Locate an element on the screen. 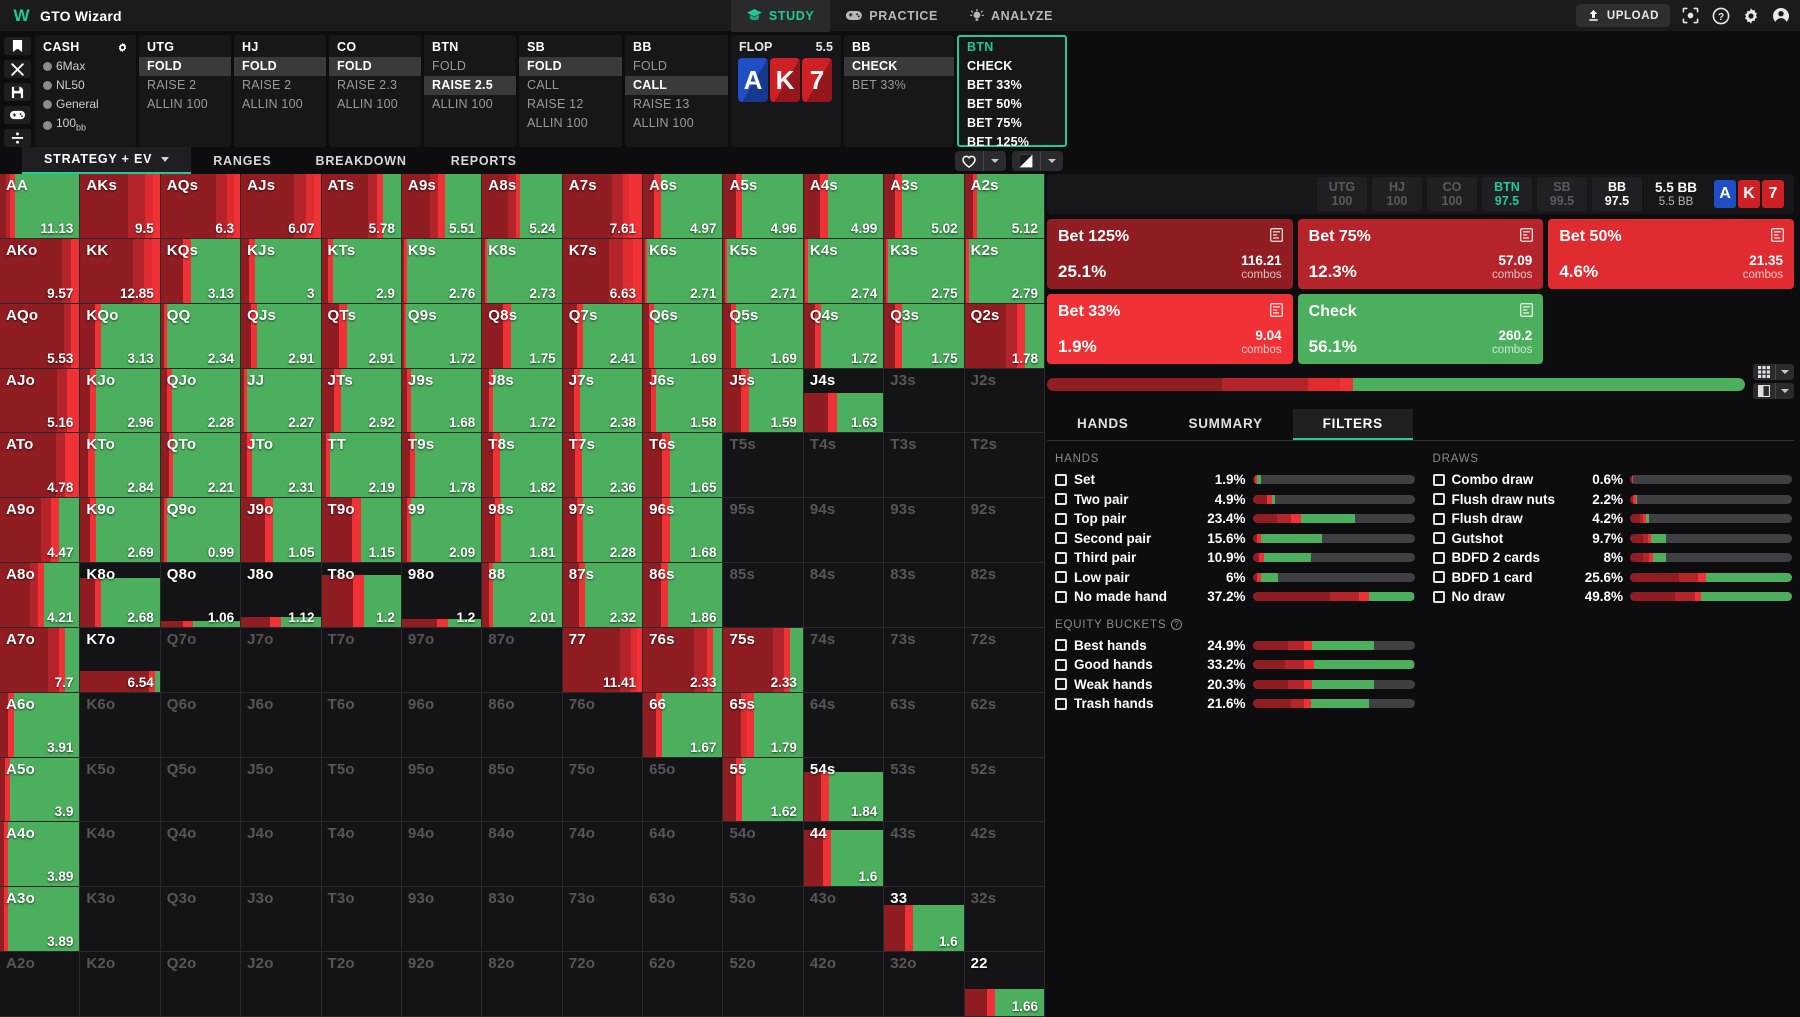 This screenshot has width=1800, height=1017. gear-icon is located at coordinates (1750, 15).